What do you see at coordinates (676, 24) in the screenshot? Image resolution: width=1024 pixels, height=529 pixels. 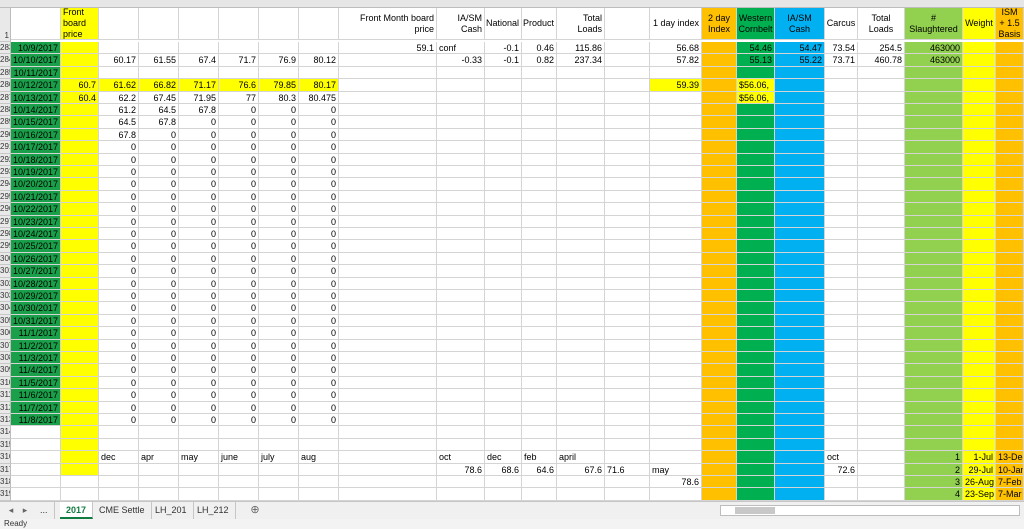 I see `header-1-day-index: 1 day index` at bounding box center [676, 24].